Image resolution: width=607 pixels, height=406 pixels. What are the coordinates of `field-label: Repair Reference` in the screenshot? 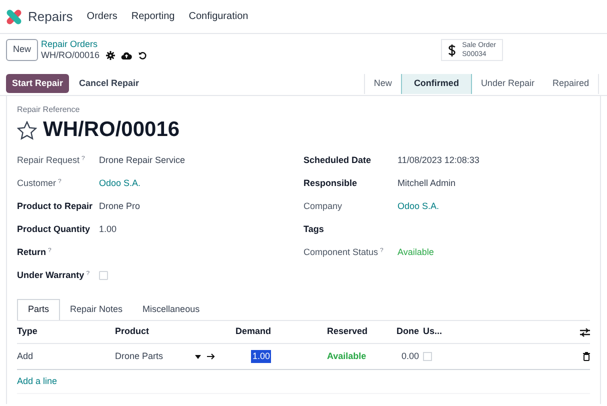 It's located at (49, 110).